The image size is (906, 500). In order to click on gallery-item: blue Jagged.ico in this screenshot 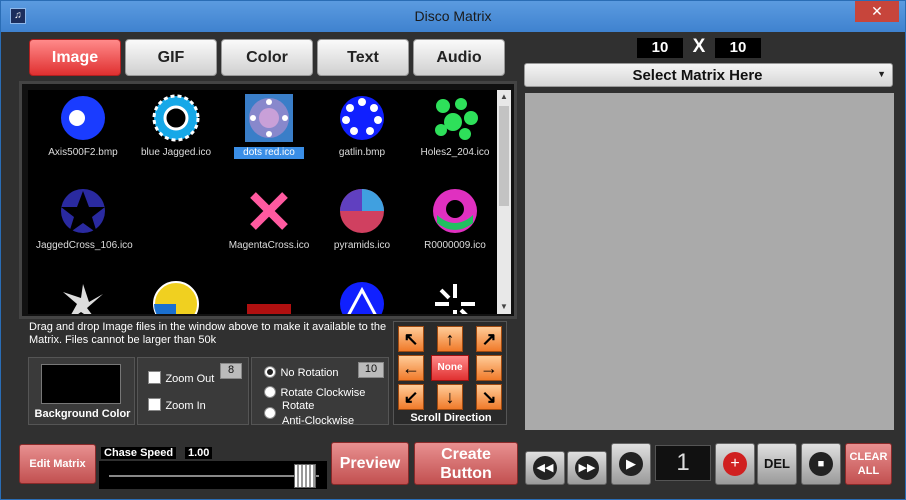, I will do `click(176, 135)`.